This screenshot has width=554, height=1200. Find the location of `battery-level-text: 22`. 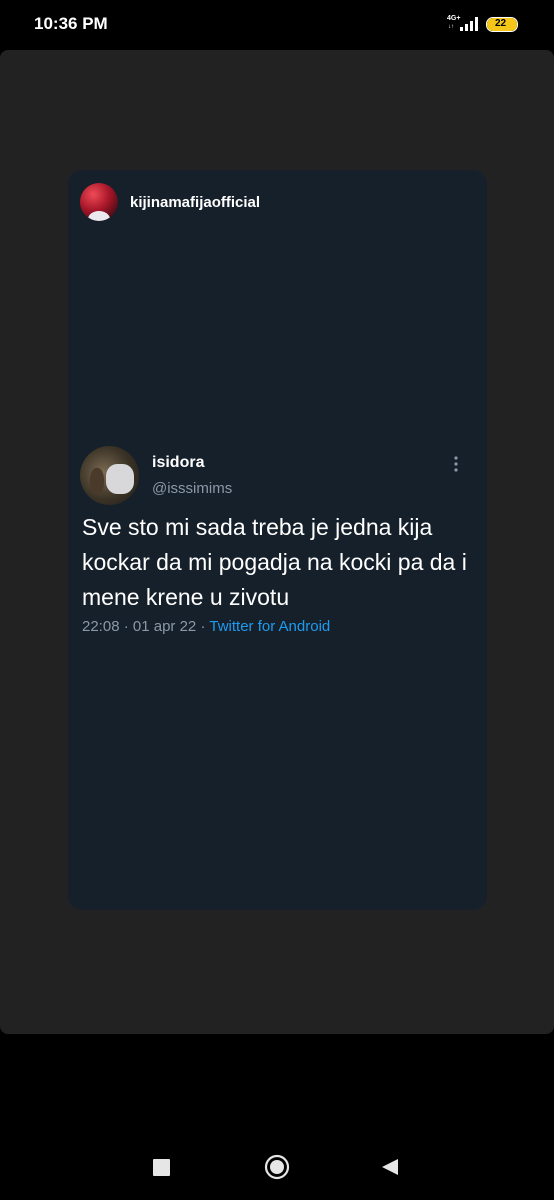

battery-level-text: 22 is located at coordinates (500, 23).